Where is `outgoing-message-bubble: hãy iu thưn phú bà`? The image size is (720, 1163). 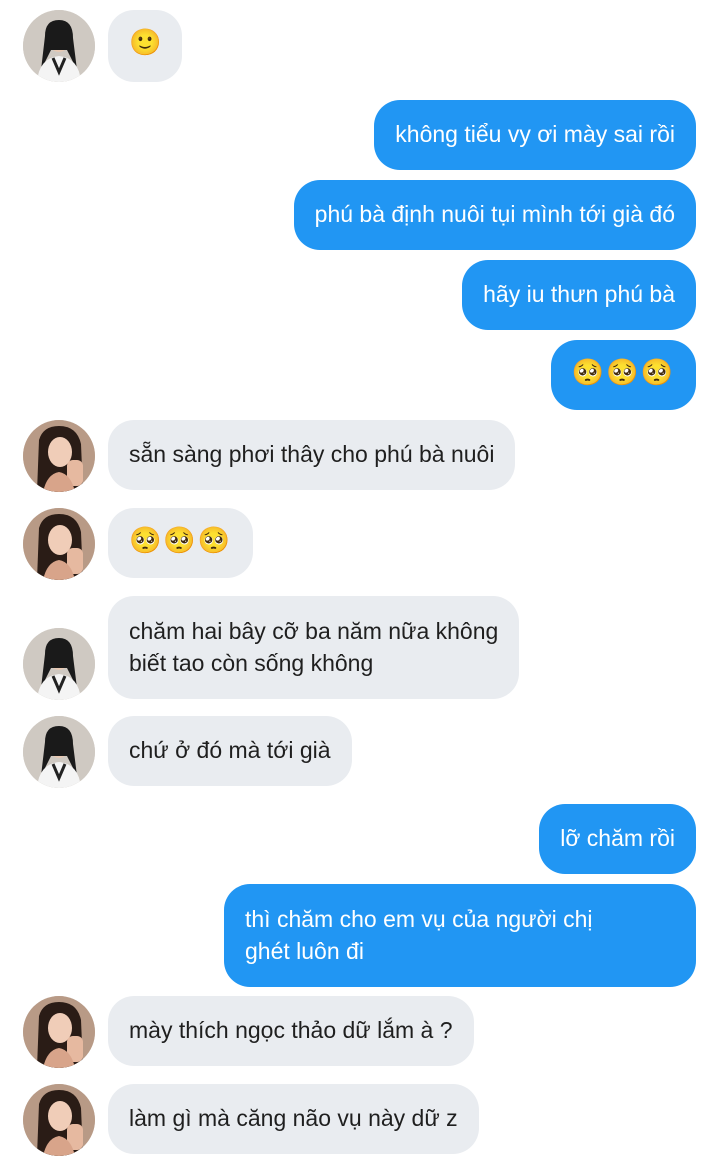
outgoing-message-bubble: hãy iu thưn phú bà is located at coordinates (579, 295).